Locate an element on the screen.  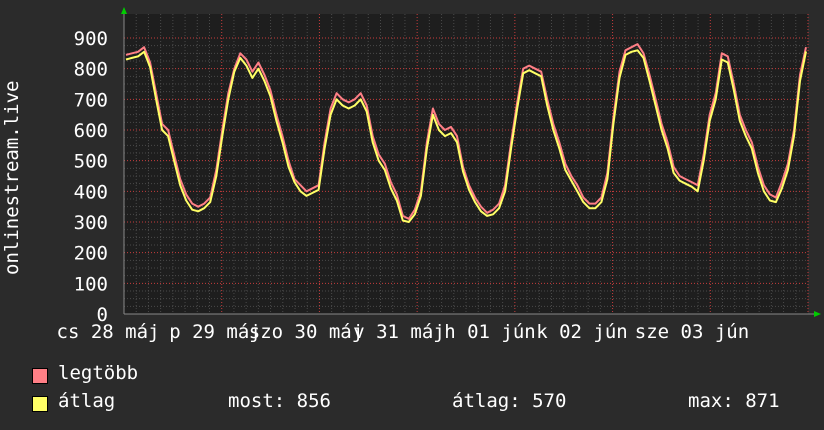
legend-label-avg: átlag is located at coordinates (87, 401).